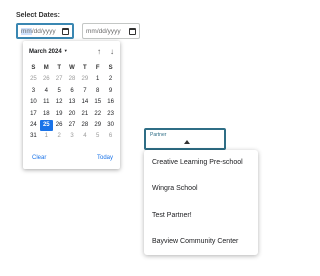 This screenshot has width=320, height=276. I want to click on partner-option: Bayview Community Center, so click(204, 242).